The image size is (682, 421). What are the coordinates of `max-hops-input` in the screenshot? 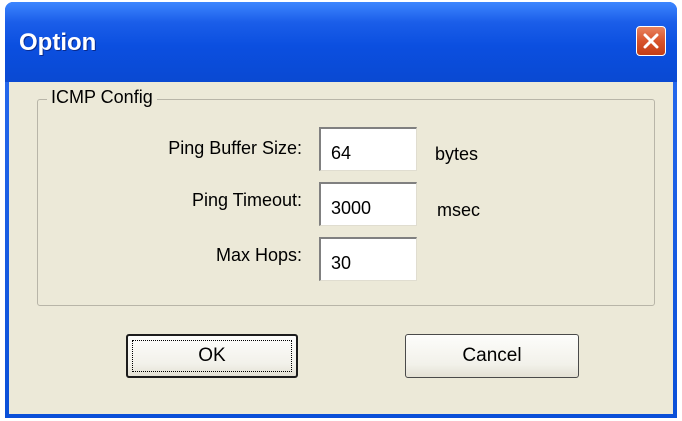 It's located at (368, 259).